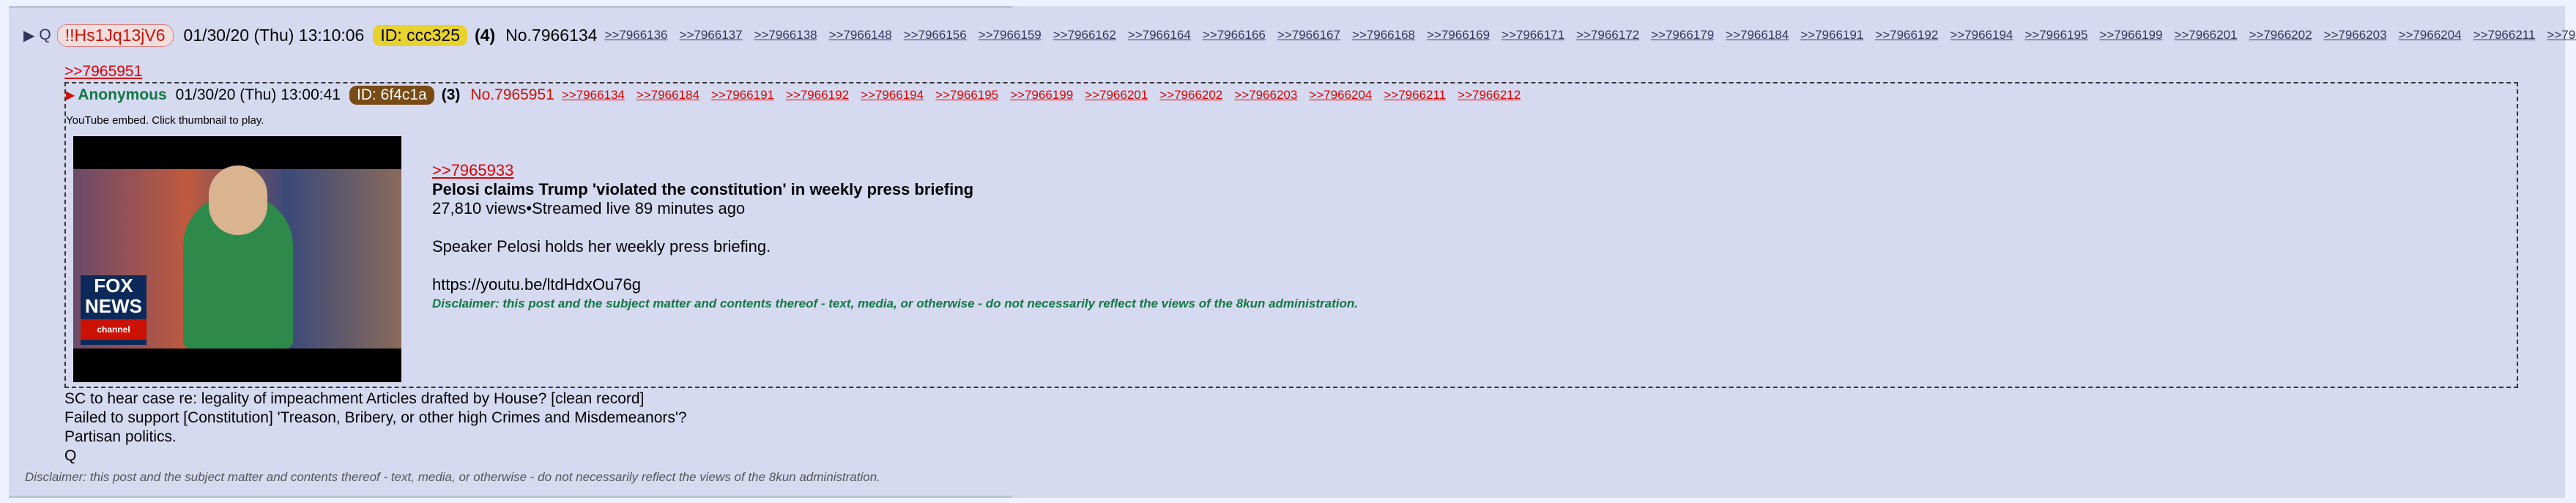 The image size is (2576, 503). What do you see at coordinates (113, 296) in the screenshot?
I see `logo-text: FOX NEWS` at bounding box center [113, 296].